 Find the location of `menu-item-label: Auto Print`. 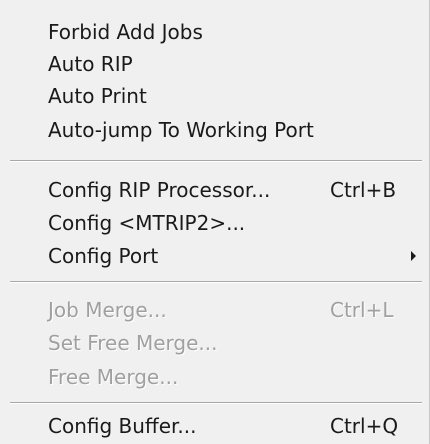

menu-item-label: Auto Print is located at coordinates (97, 96).